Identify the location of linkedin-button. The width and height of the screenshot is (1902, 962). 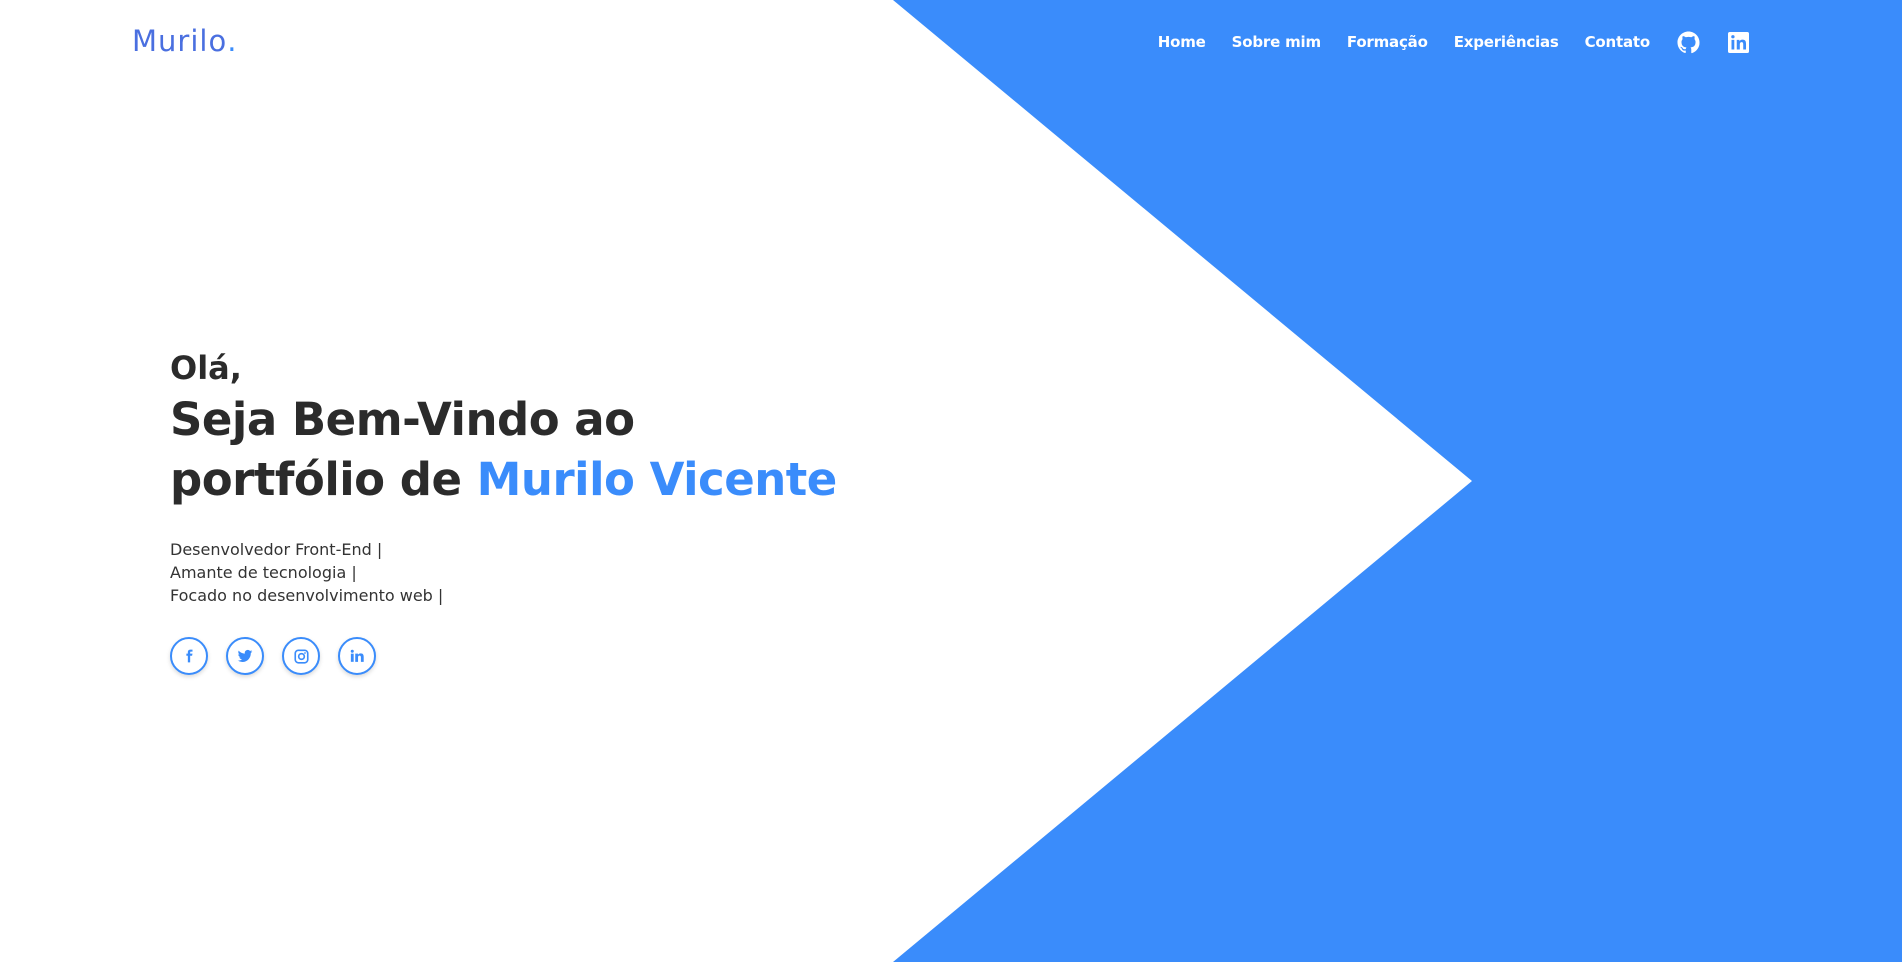
(357, 656).